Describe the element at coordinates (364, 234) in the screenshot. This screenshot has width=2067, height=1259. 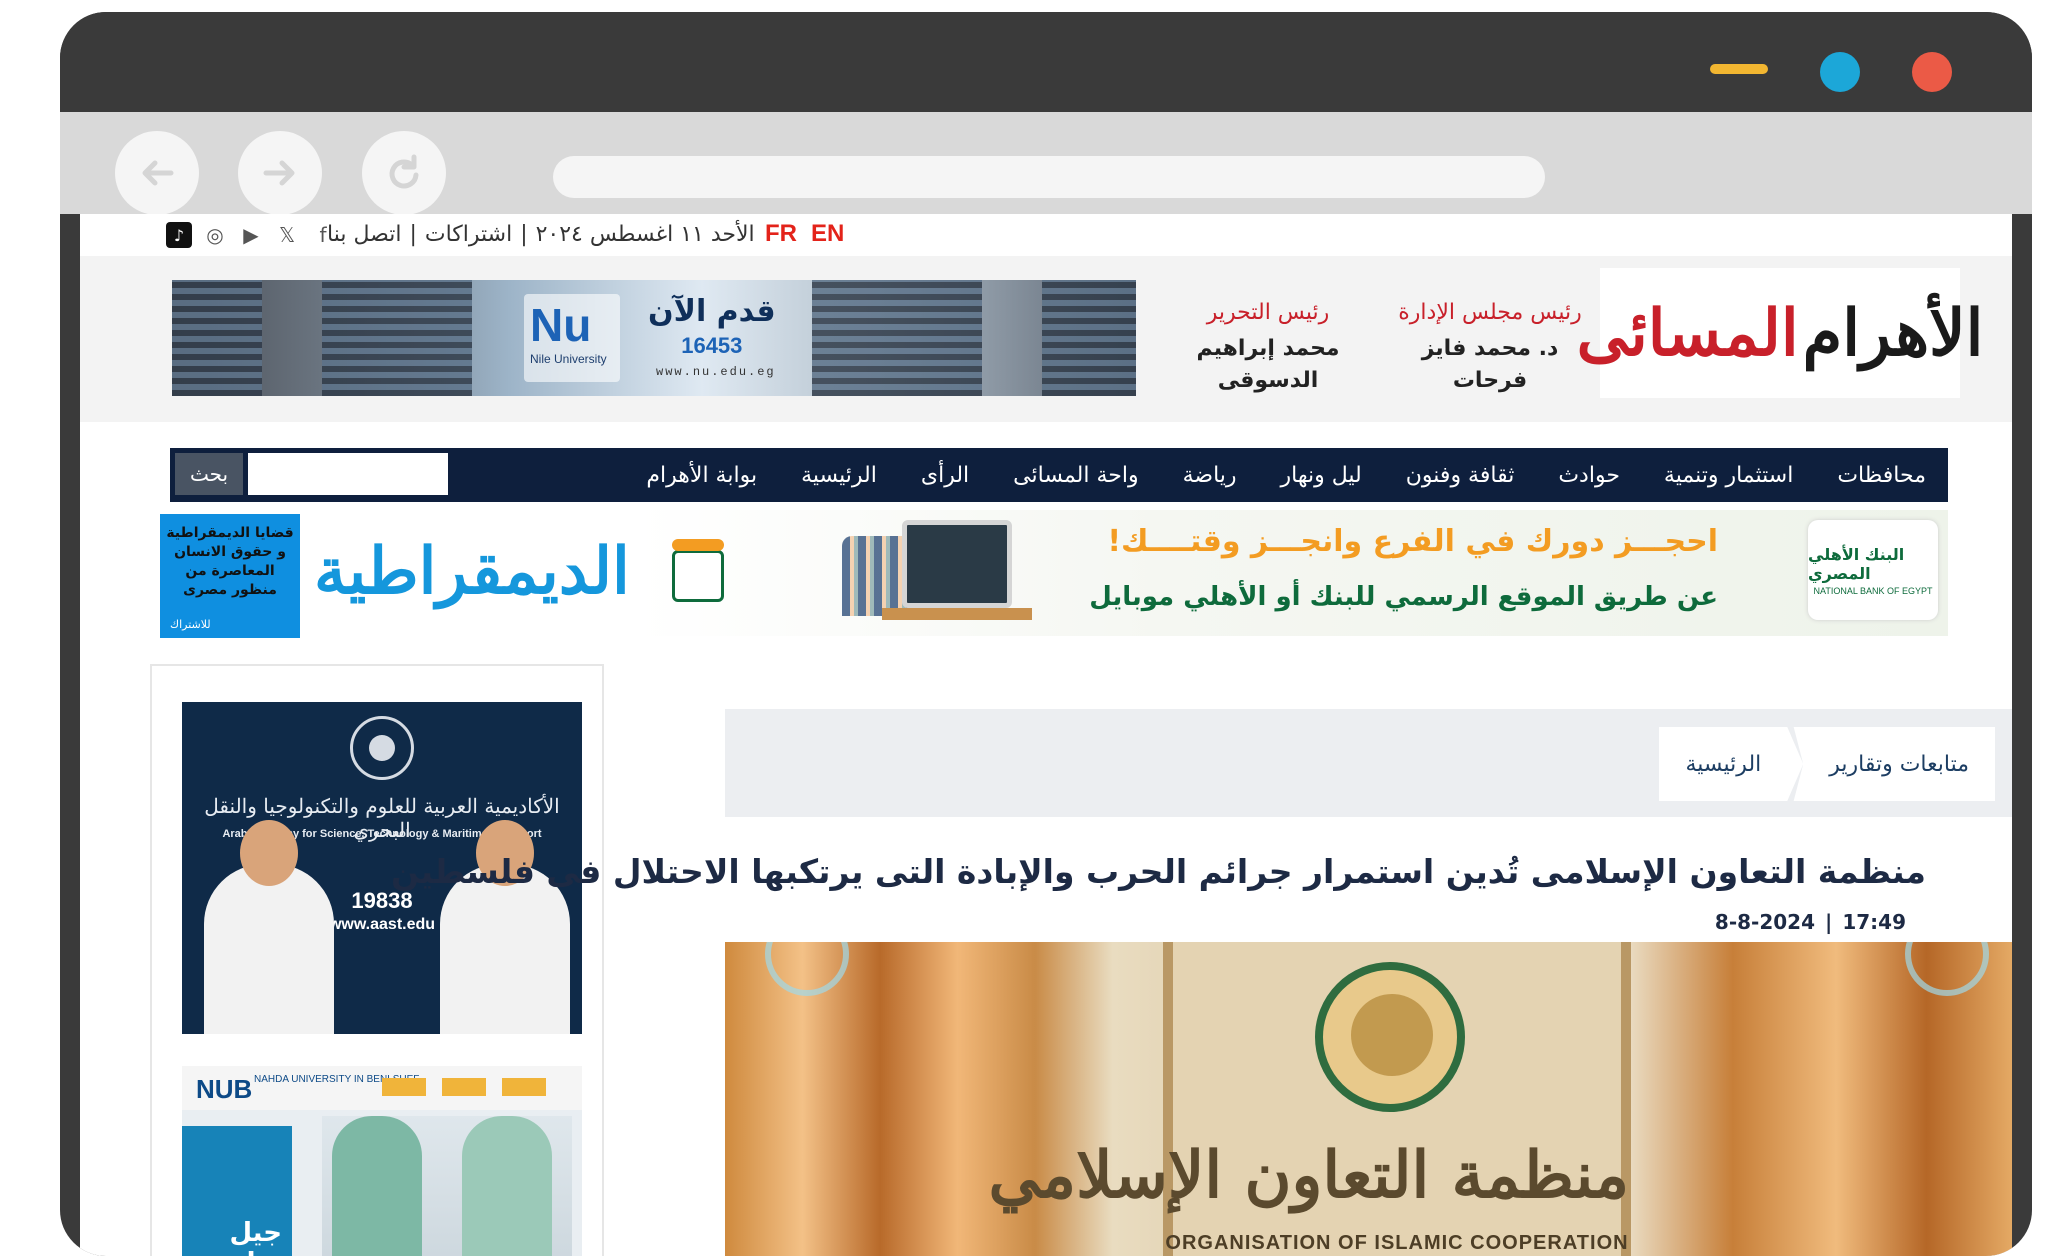
I see `contact-link: اتصل بنا` at that location.